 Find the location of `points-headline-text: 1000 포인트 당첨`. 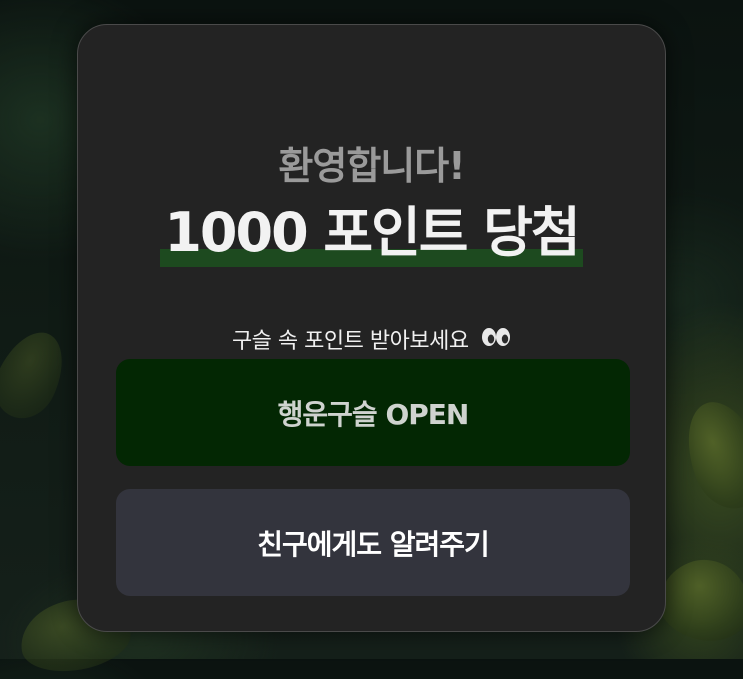

points-headline-text: 1000 포인트 당첨 is located at coordinates (372, 232).